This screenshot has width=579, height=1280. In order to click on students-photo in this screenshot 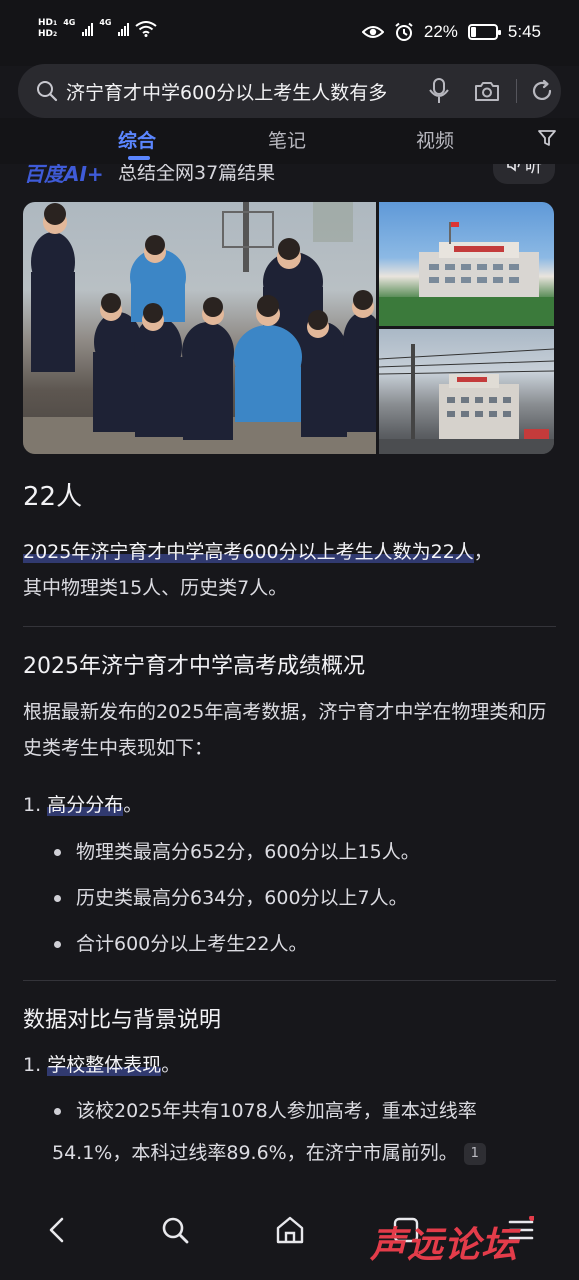, I will do `click(199, 328)`.